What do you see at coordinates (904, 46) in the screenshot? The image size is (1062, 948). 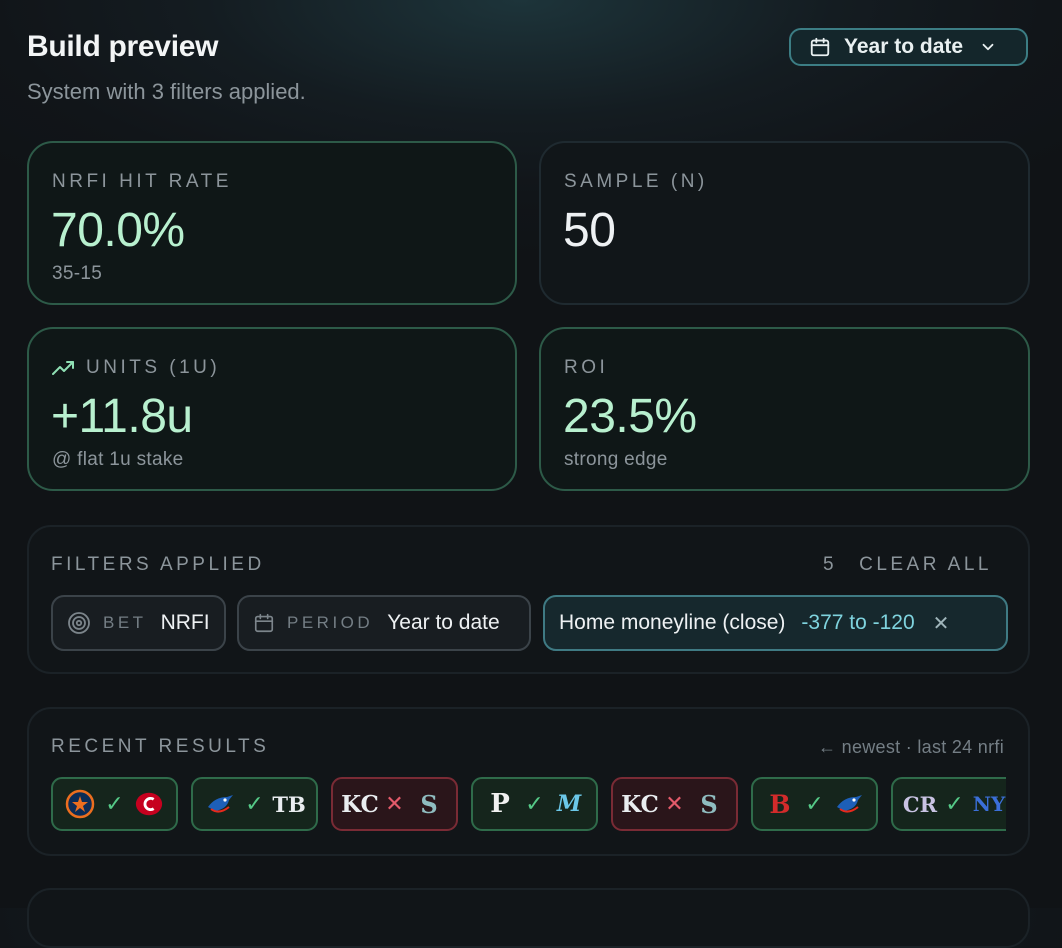 I see `date-range-label: Year to date` at bounding box center [904, 46].